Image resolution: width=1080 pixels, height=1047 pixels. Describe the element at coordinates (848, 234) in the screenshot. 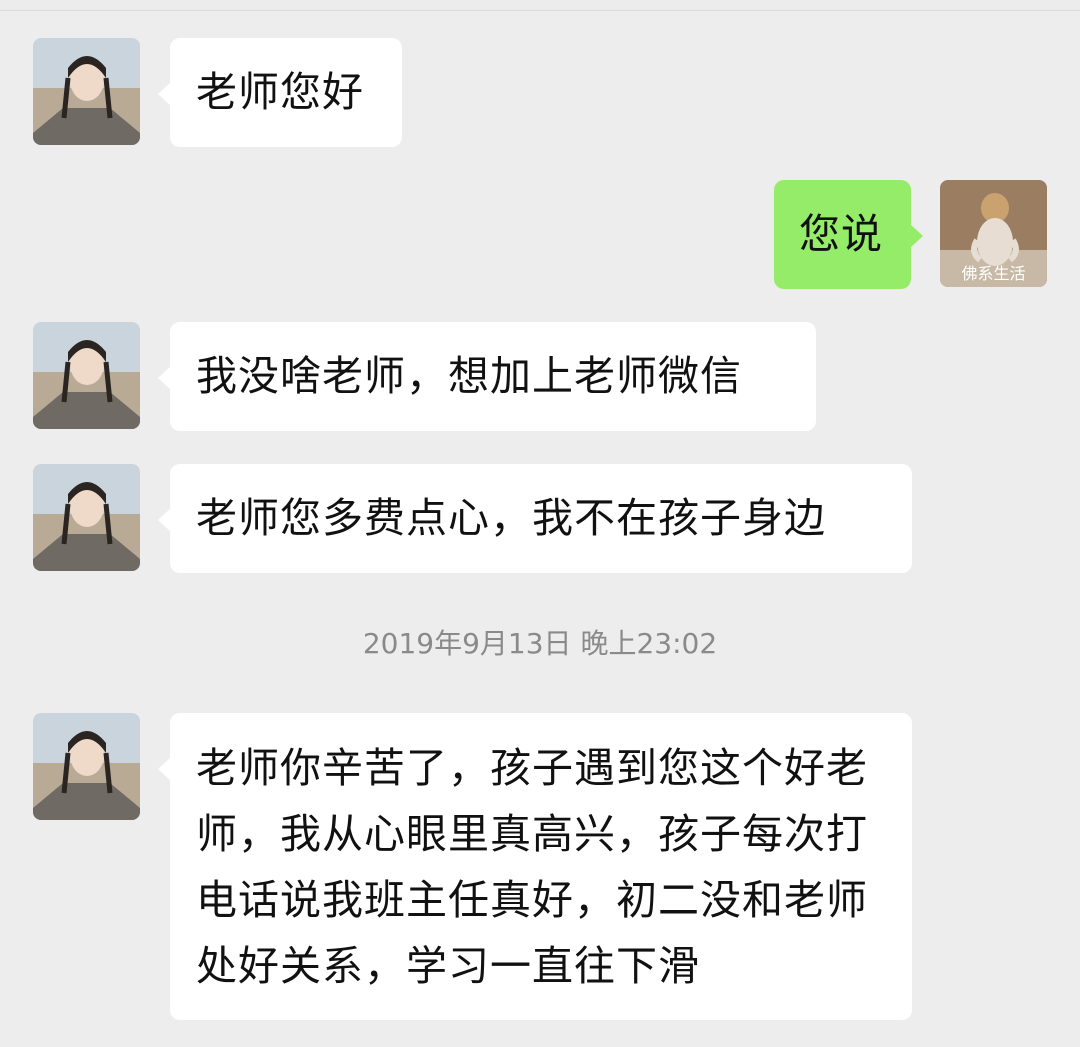

I see `message-bubble-outgoing: 您说` at that location.